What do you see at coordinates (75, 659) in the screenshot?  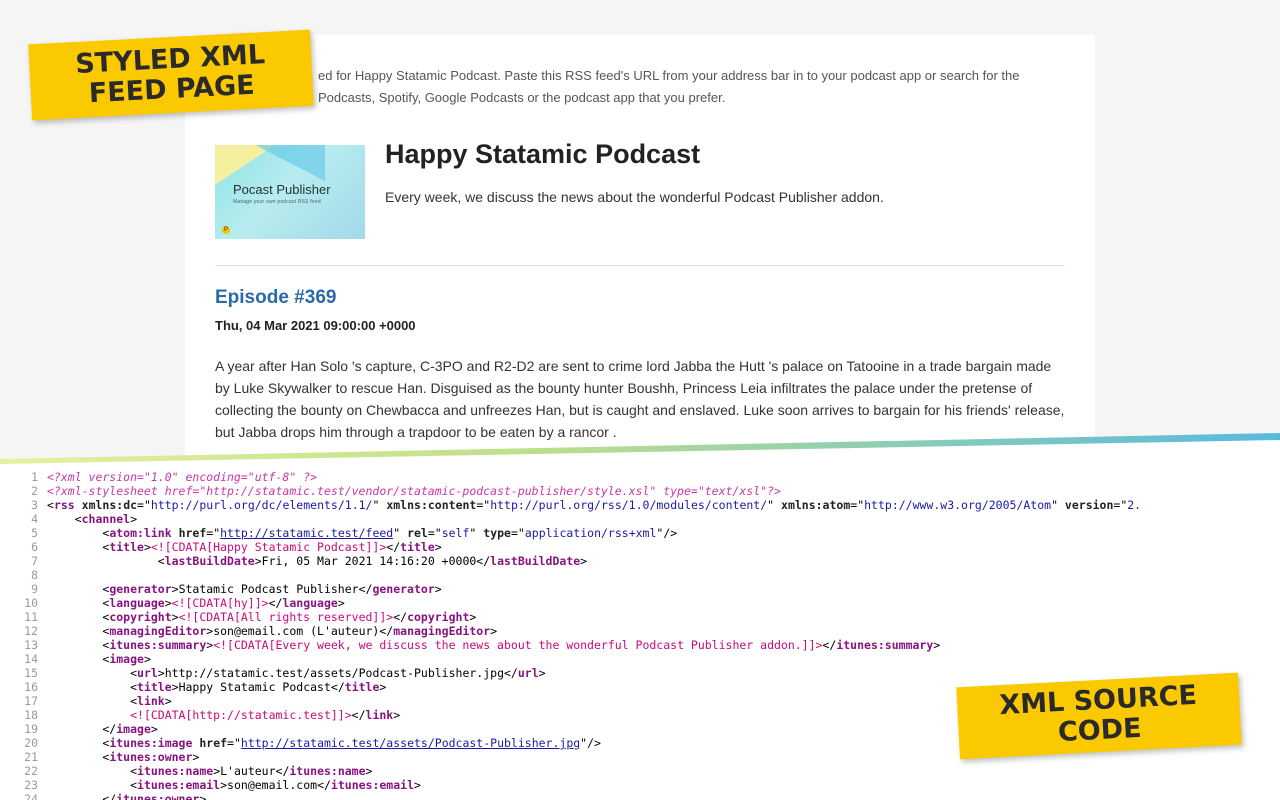 I see `code-line: 14 <image>` at bounding box center [75, 659].